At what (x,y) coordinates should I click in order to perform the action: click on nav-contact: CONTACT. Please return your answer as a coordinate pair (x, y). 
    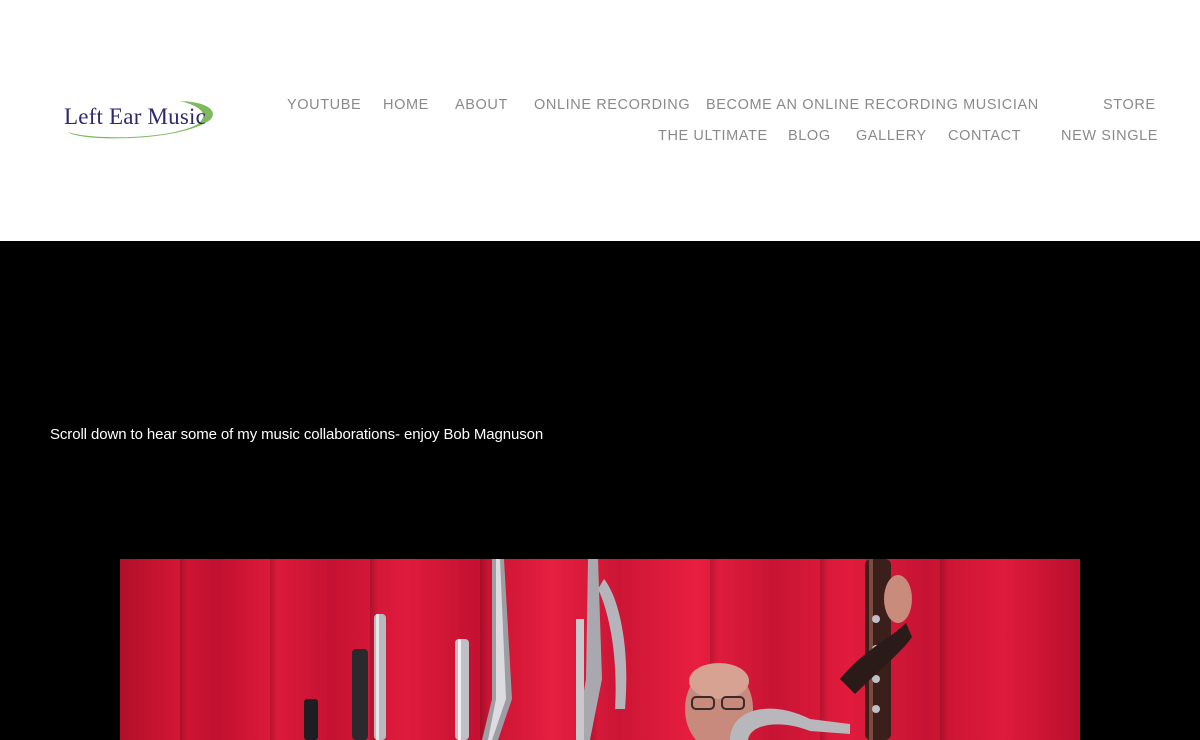
    Looking at the image, I should click on (984, 136).